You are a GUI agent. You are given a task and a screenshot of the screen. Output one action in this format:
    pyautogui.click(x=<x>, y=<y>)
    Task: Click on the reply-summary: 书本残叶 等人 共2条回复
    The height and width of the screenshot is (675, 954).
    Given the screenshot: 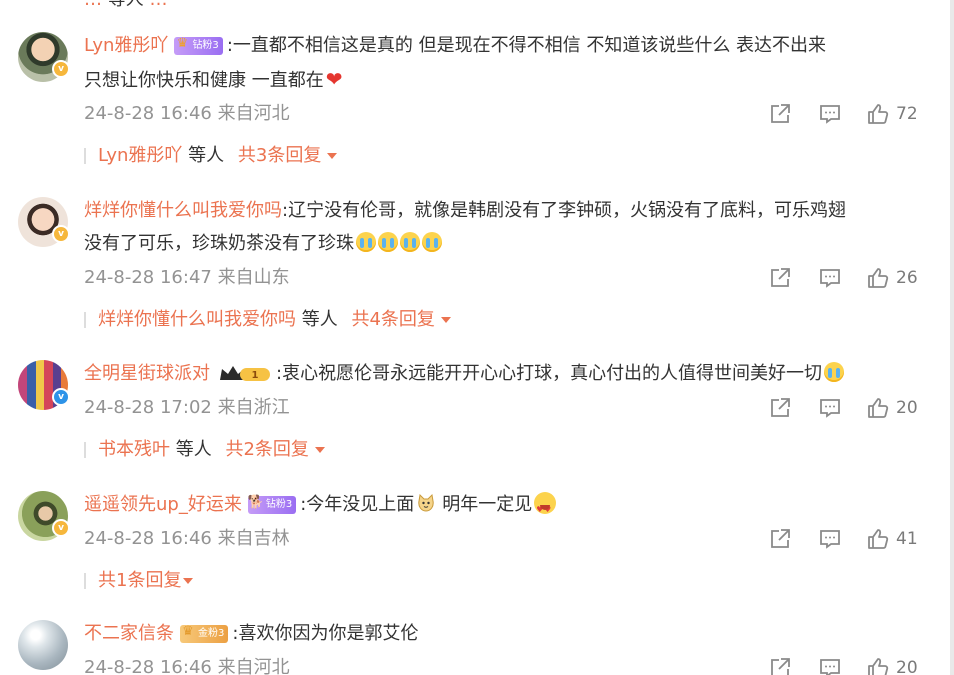 What is the action you would take?
    pyautogui.click(x=204, y=450)
    